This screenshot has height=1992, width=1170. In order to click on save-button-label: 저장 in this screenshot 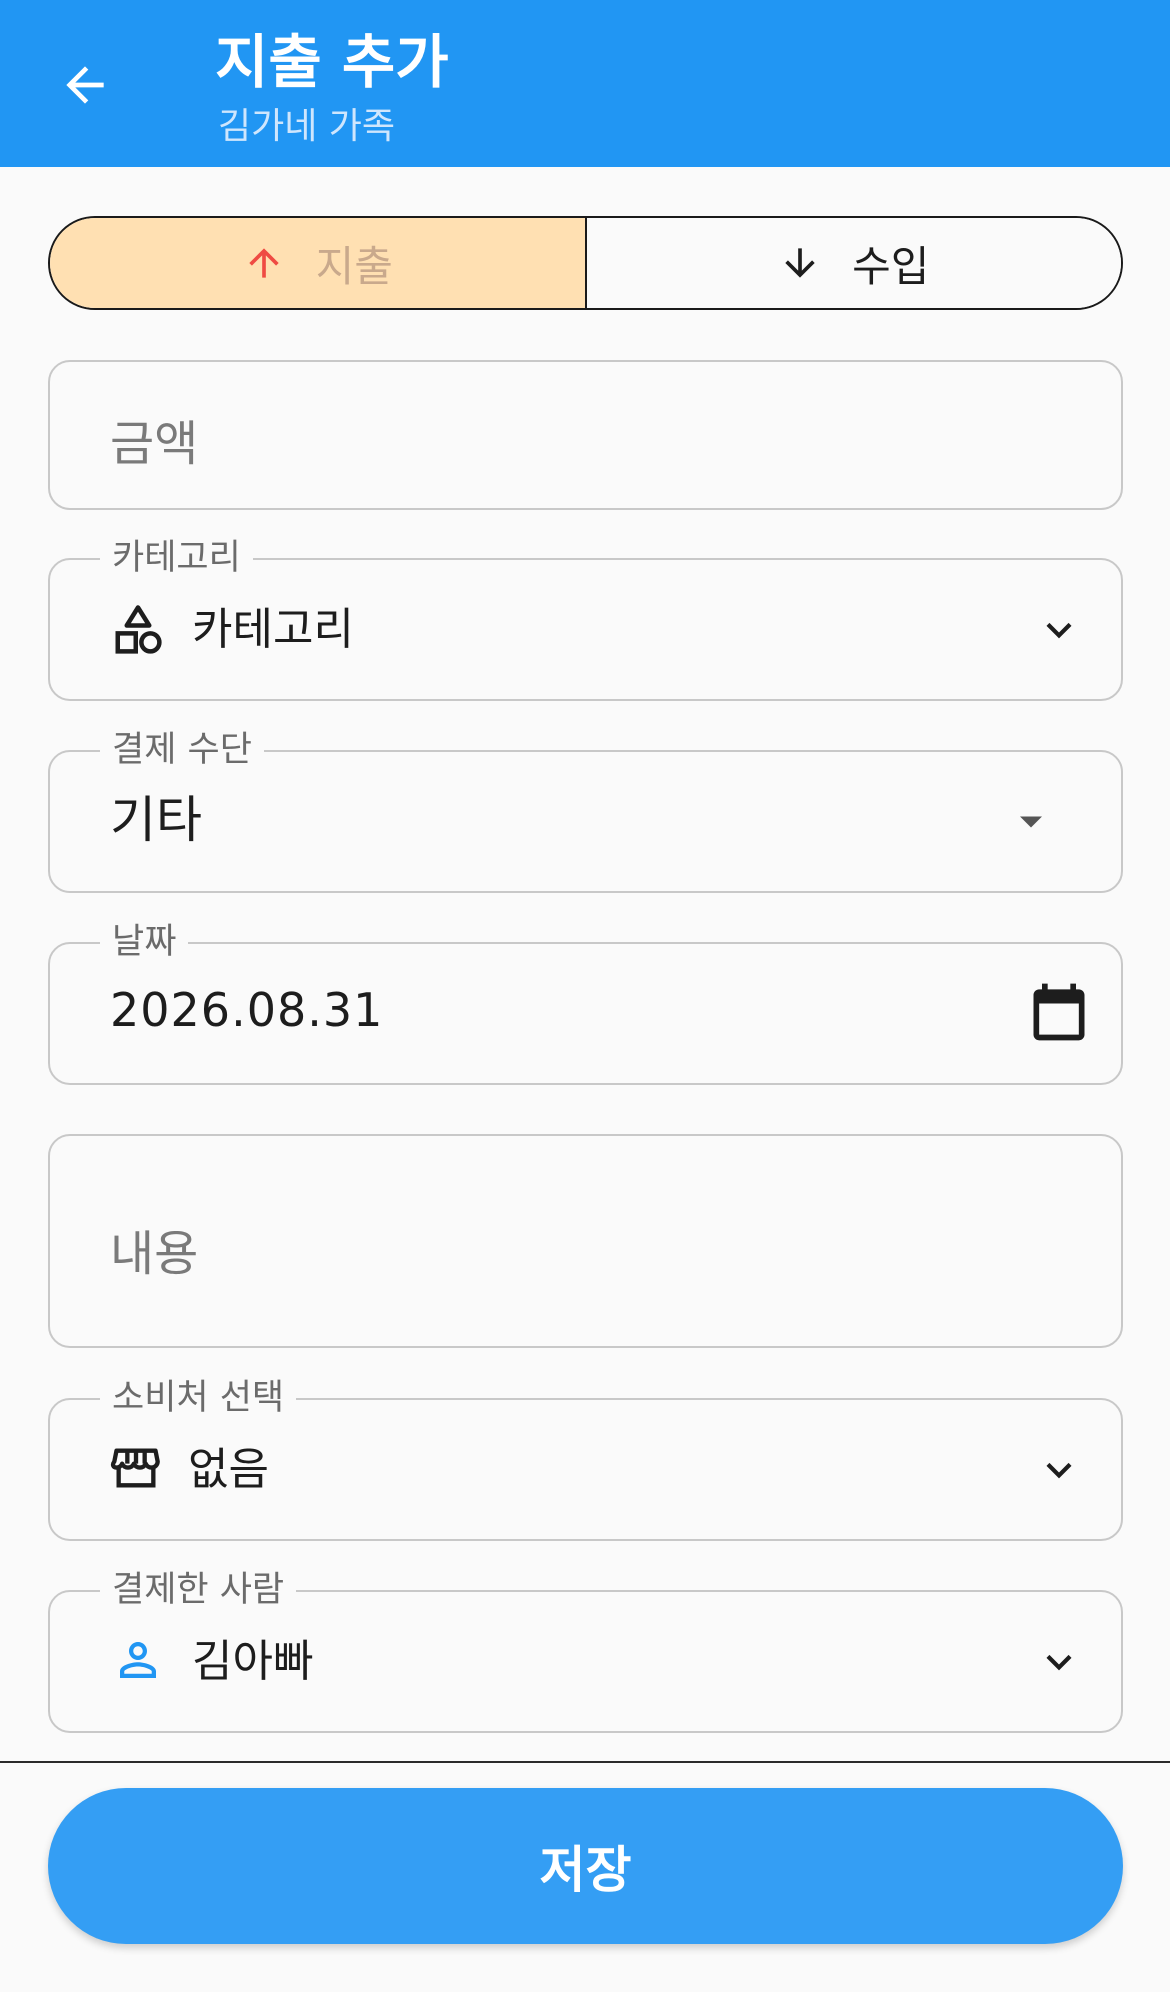, I will do `click(585, 1870)`.